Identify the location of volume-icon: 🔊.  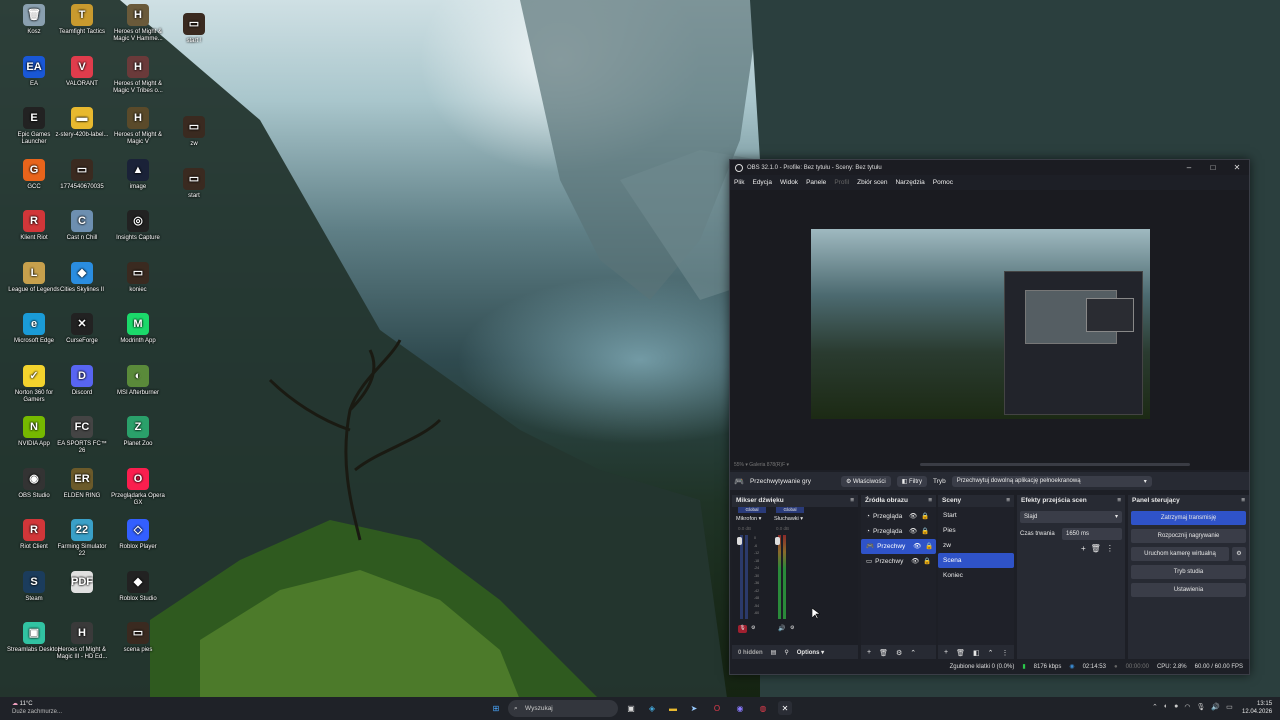
(1215, 707).